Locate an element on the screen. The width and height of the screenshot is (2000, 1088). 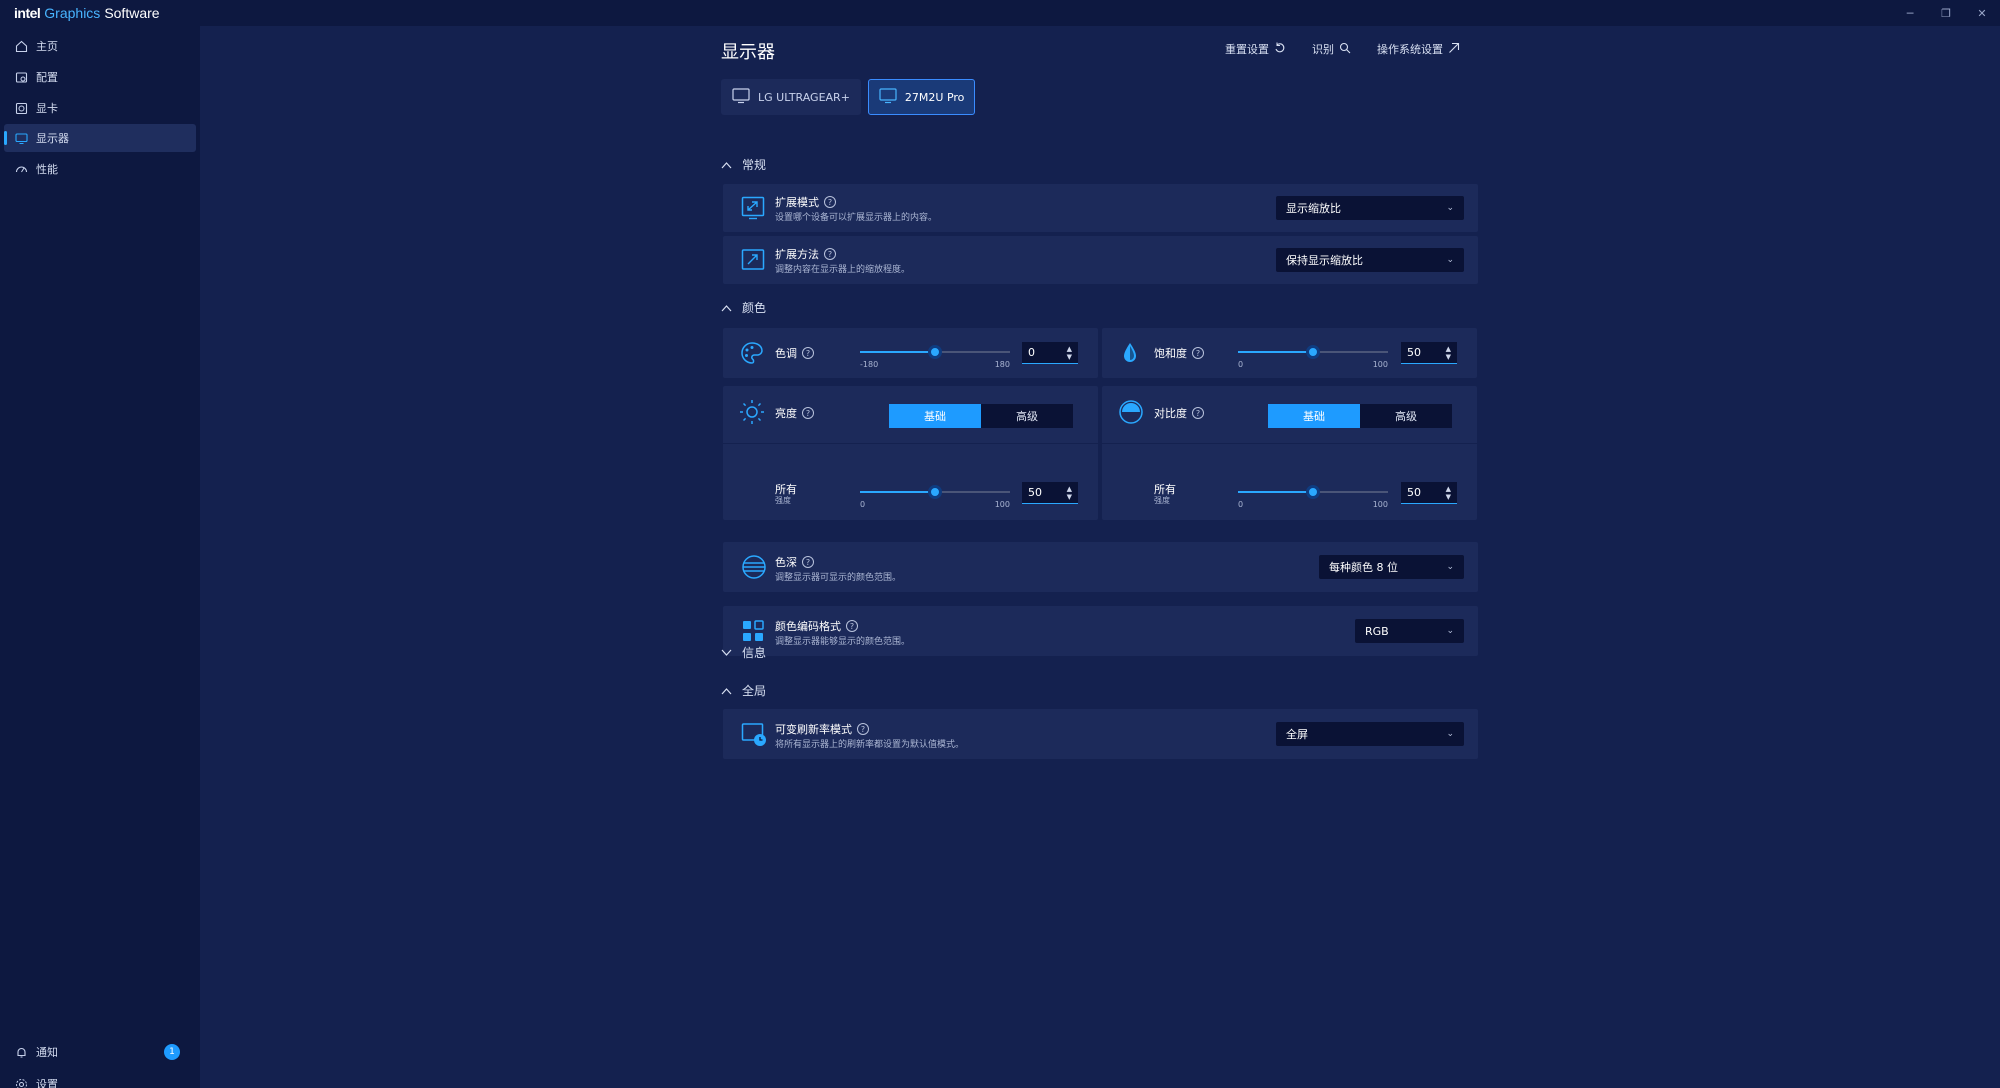
contrast-number-input: 50 ▲ ▼ is located at coordinates (1429, 493).